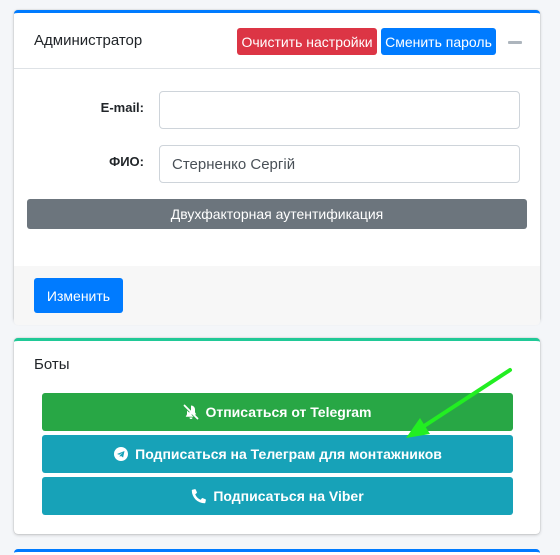 This screenshot has height=555, width=560. I want to click on phone-icon, so click(199, 496).